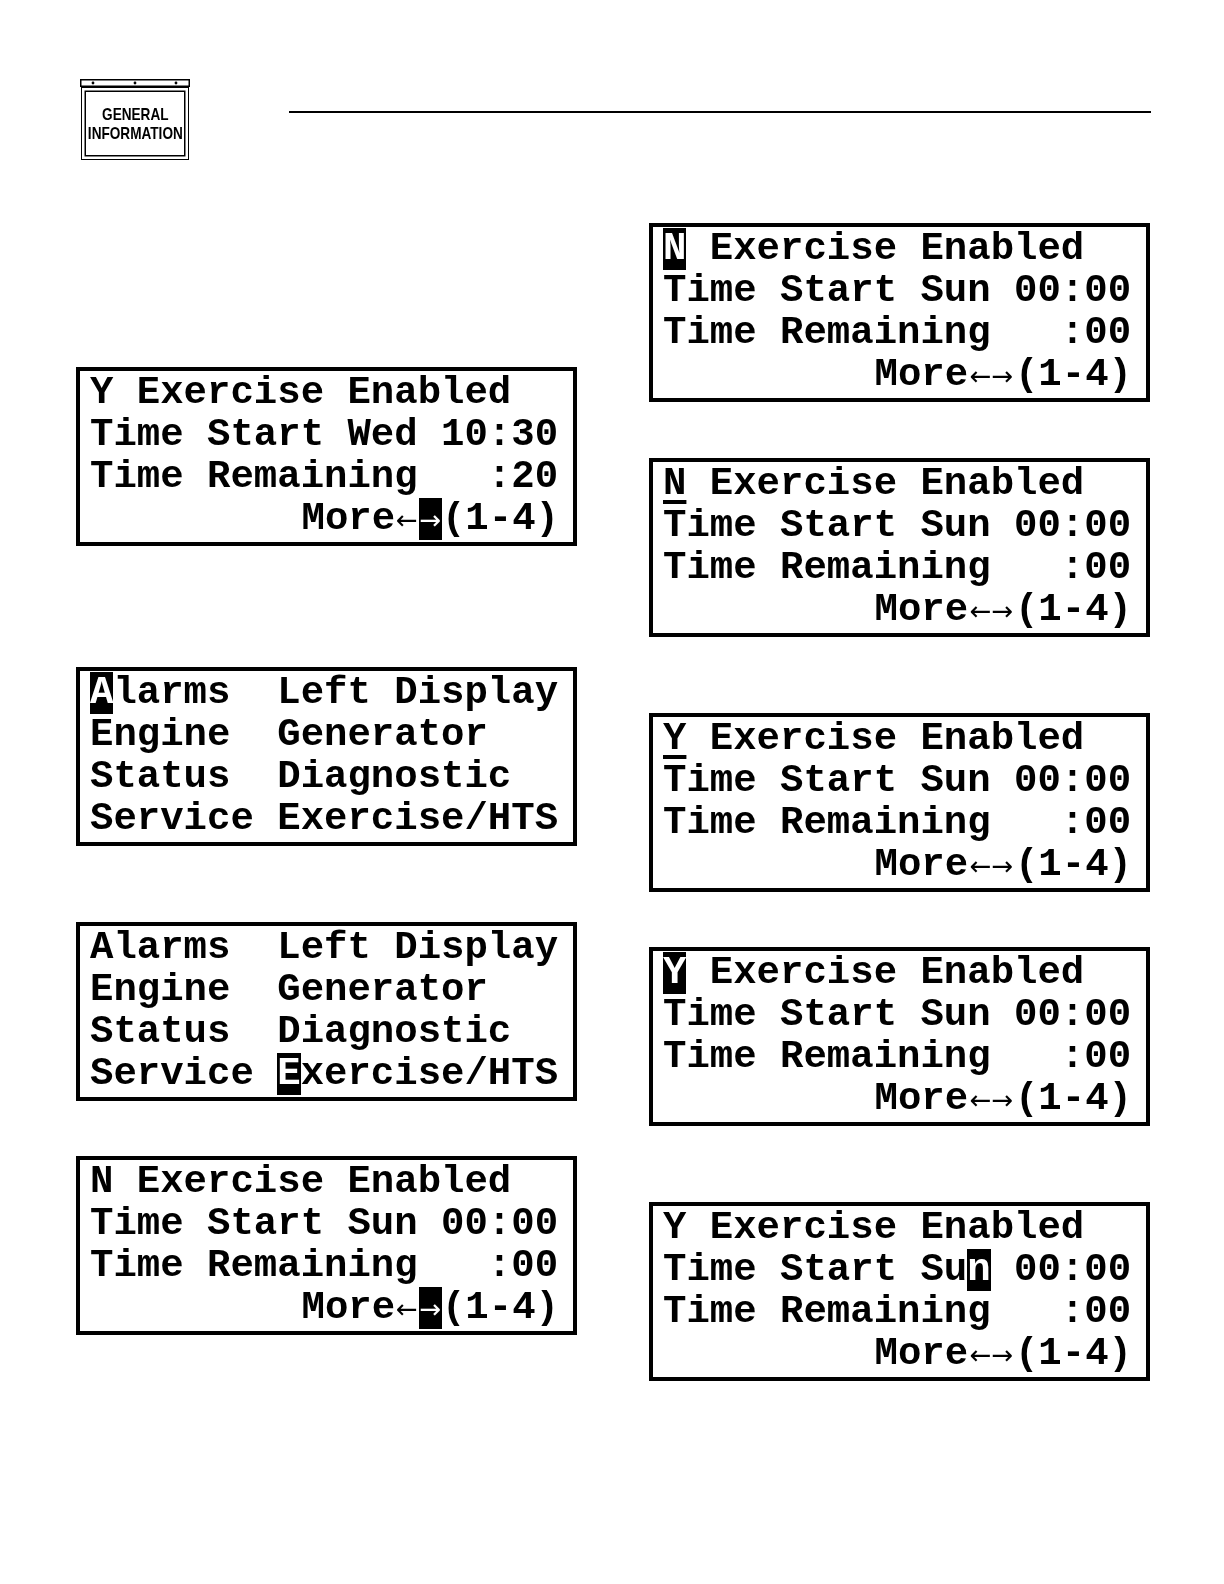 This screenshot has width=1224, height=1584. I want to click on section-title: GENERAL INFORMATION, so click(135, 123).